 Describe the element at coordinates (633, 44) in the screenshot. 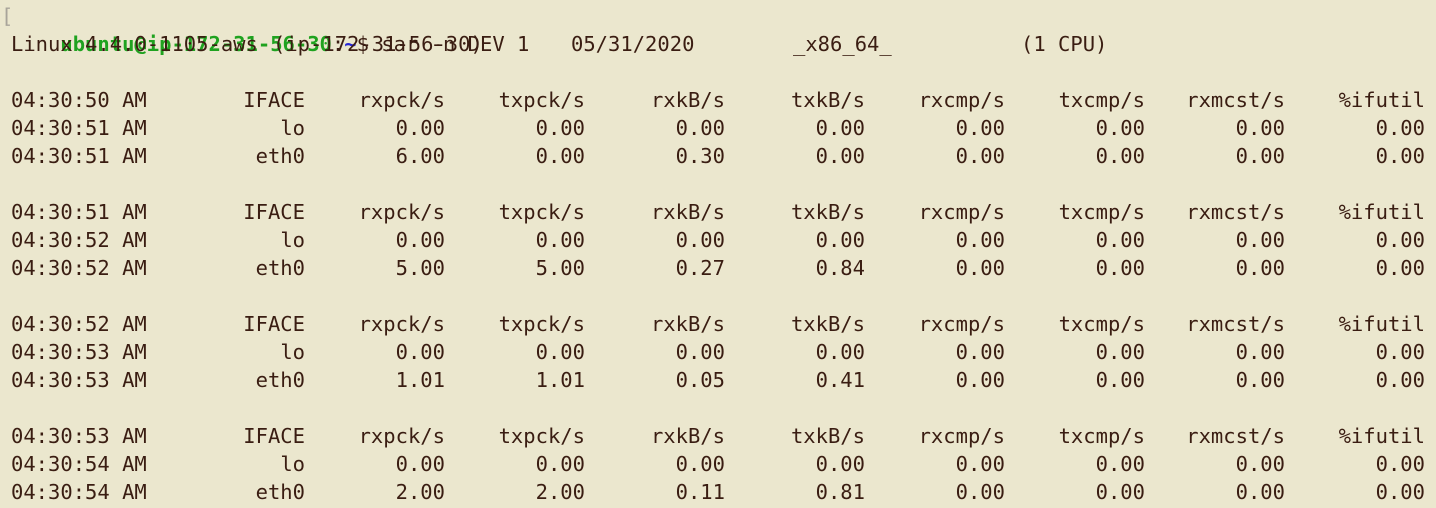

I see `sysinfo-date: 05/31/2020` at that location.